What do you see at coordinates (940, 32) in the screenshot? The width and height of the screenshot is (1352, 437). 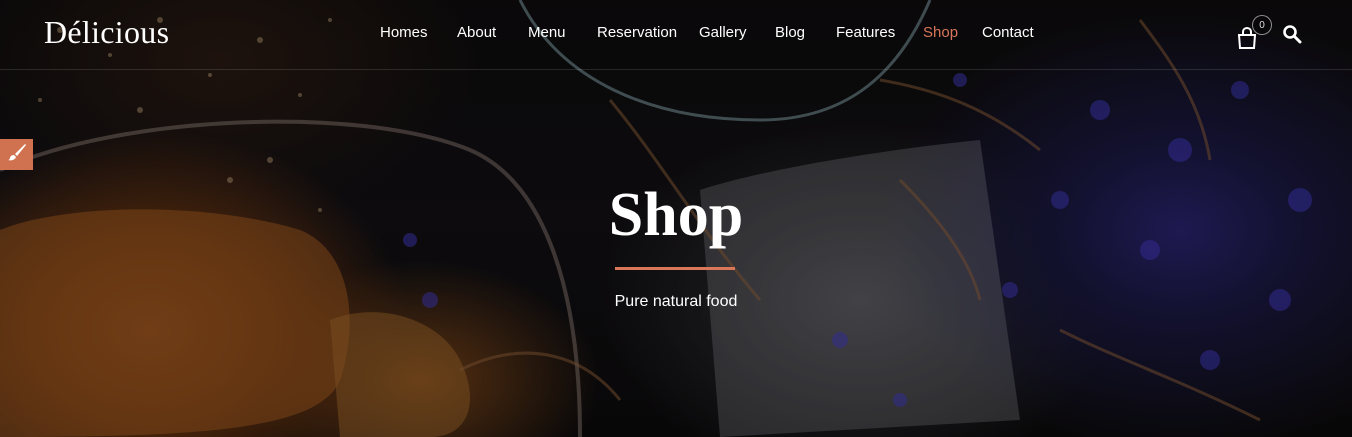 I see `nav-item-shop: Shop` at bounding box center [940, 32].